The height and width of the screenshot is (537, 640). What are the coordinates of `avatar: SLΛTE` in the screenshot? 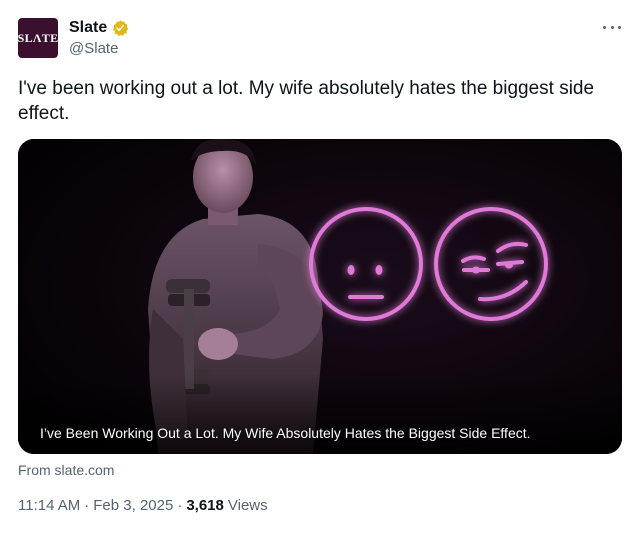 It's located at (38, 38).